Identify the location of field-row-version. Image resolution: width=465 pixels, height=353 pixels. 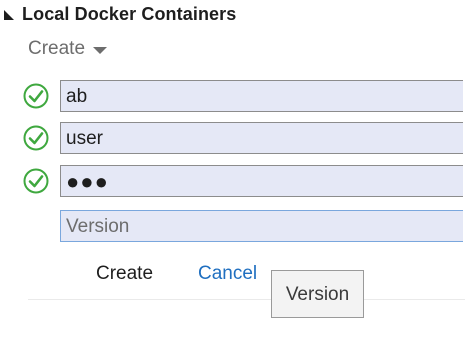
(261, 226).